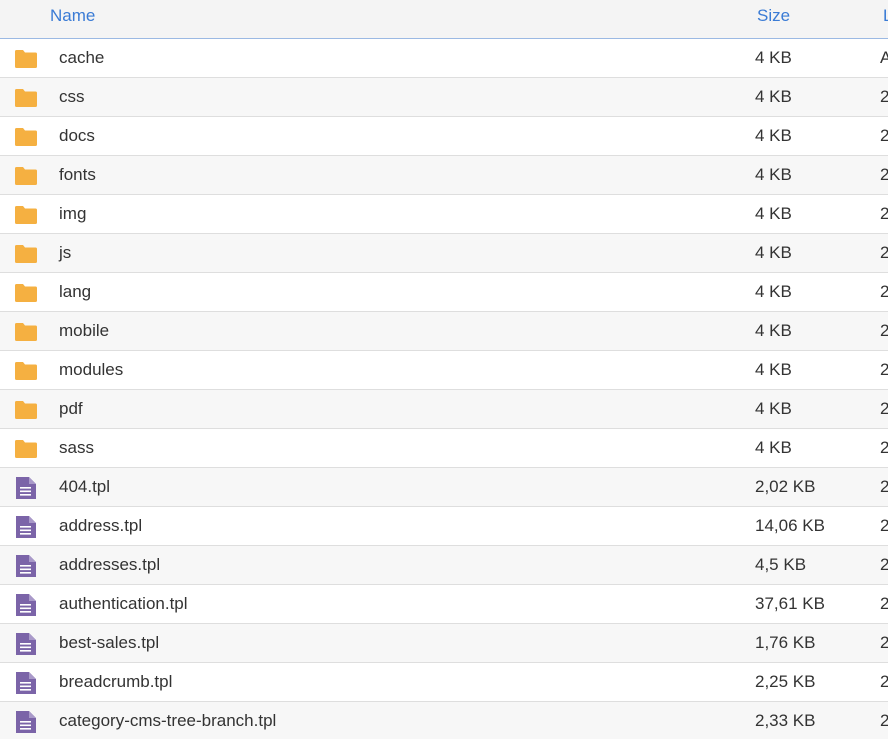 This screenshot has height=739, width=888. I want to click on row-name: addresses.tpl, so click(109, 565).